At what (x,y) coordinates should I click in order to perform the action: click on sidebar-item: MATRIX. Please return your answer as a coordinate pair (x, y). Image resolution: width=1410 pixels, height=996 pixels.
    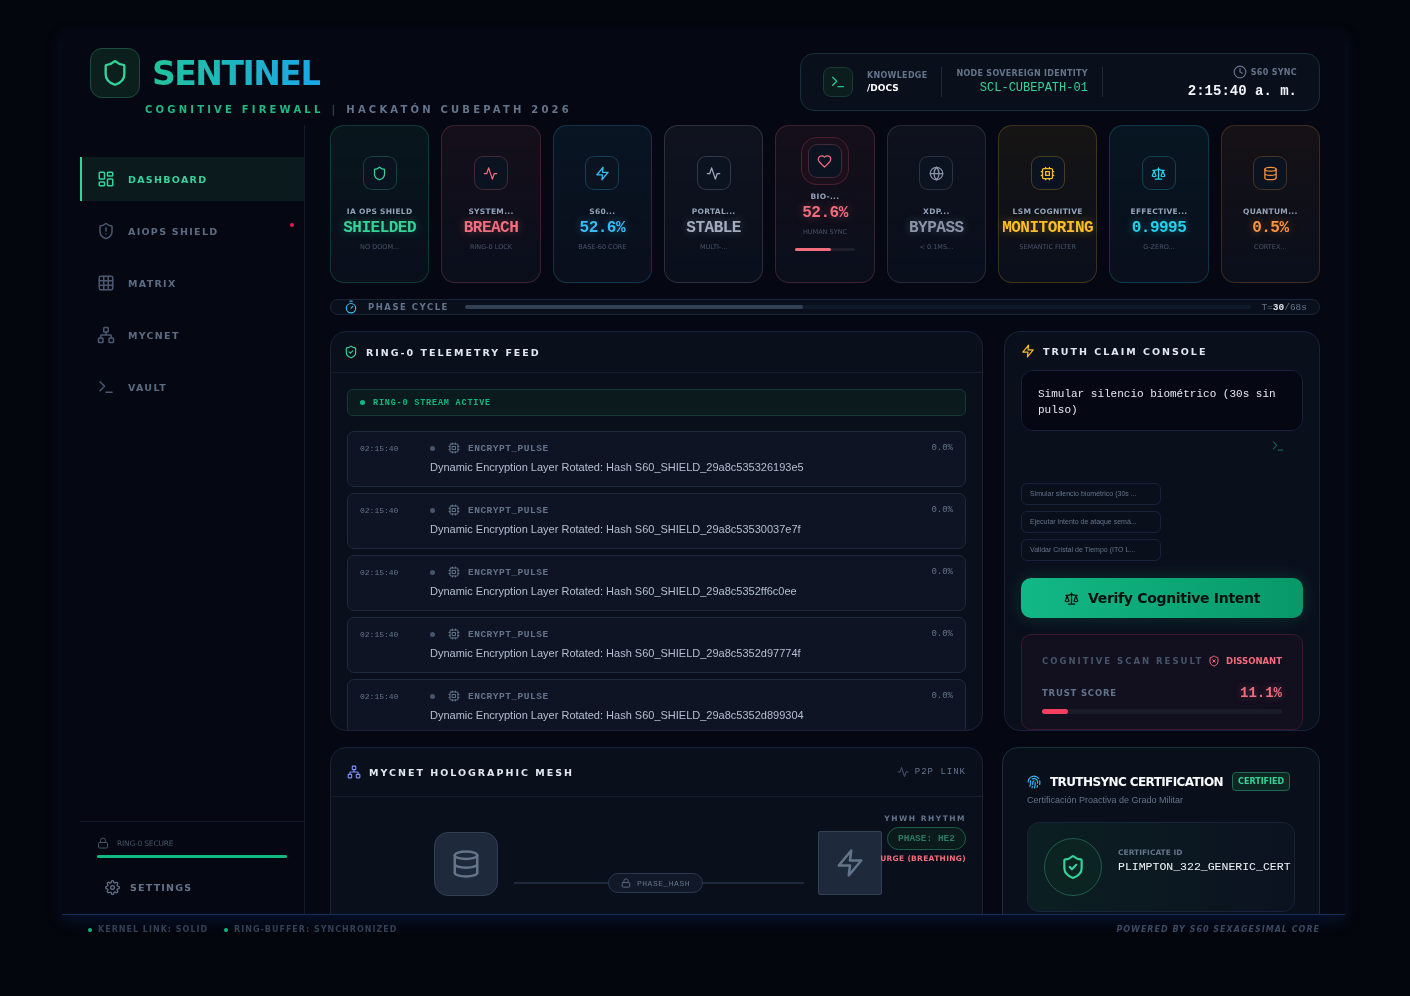
    Looking at the image, I should click on (192, 283).